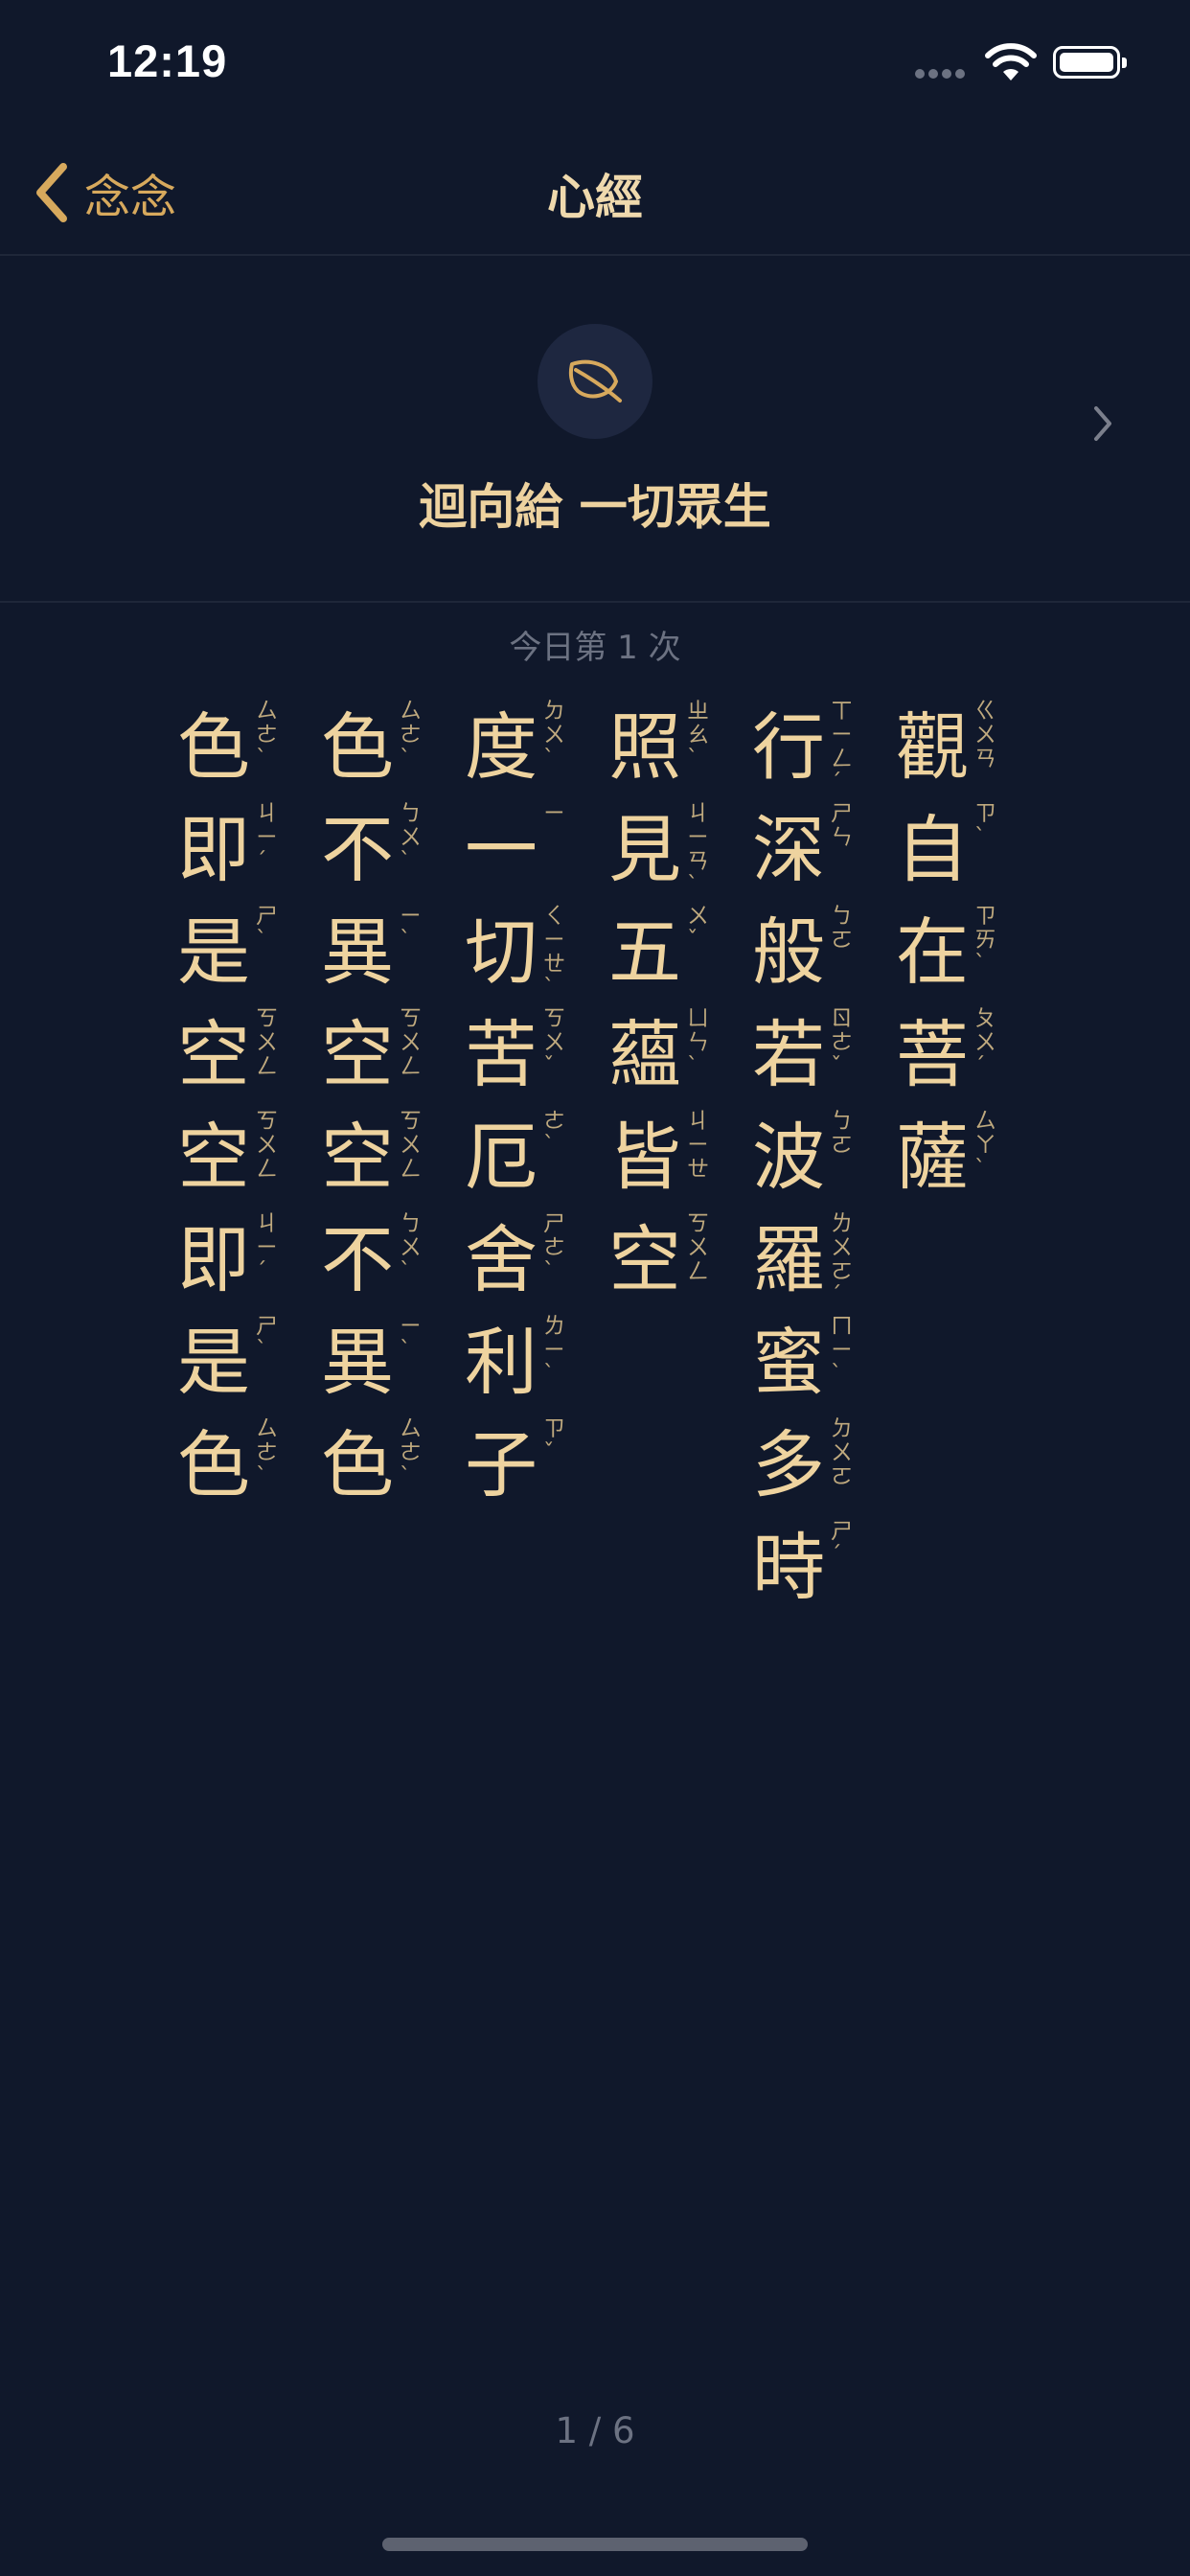 The height and width of the screenshot is (2576, 1190). Describe the element at coordinates (167, 60) in the screenshot. I see `status-time: 12:19` at that location.